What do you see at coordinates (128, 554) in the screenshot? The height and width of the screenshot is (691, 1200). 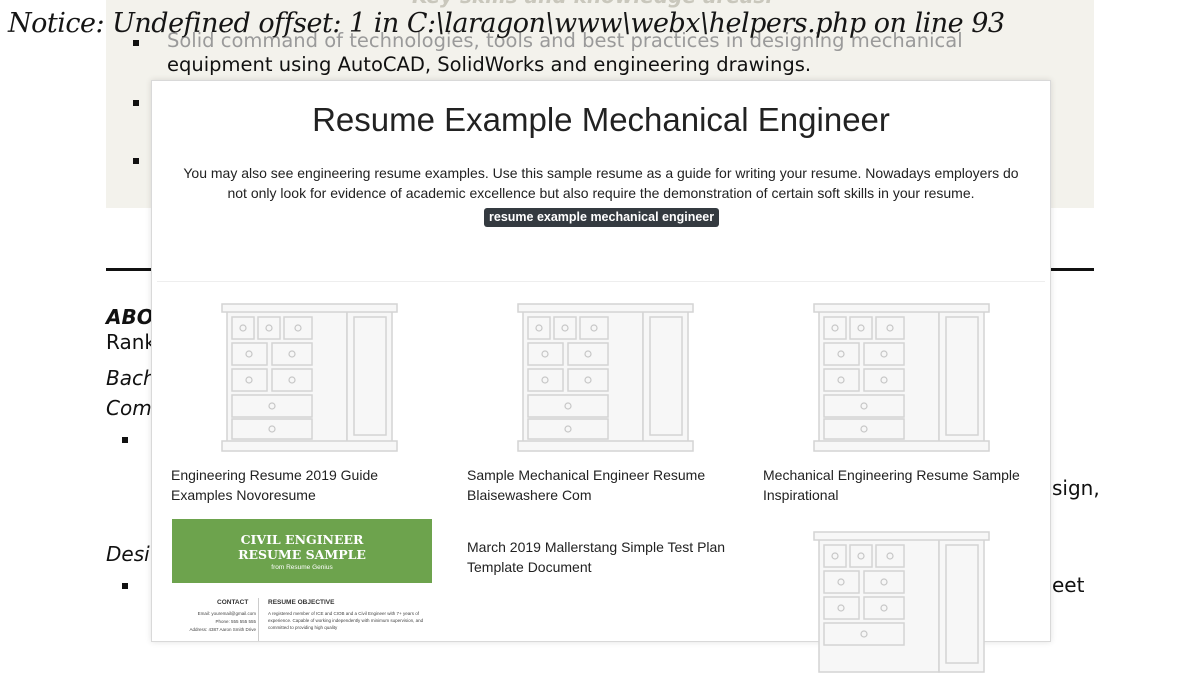 I see `desi-text: Desi` at bounding box center [128, 554].